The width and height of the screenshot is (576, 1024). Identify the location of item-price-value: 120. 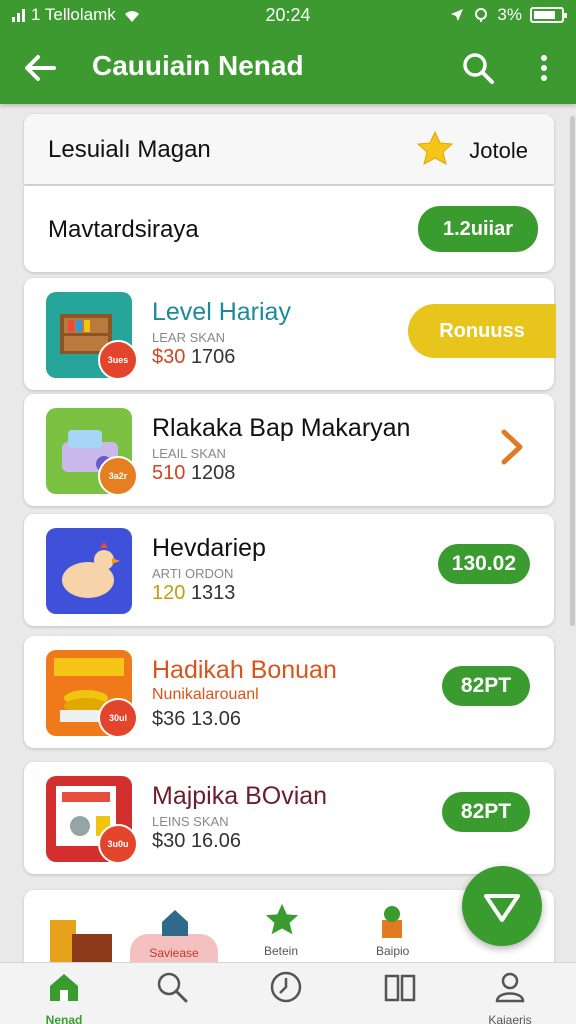
(169, 593).